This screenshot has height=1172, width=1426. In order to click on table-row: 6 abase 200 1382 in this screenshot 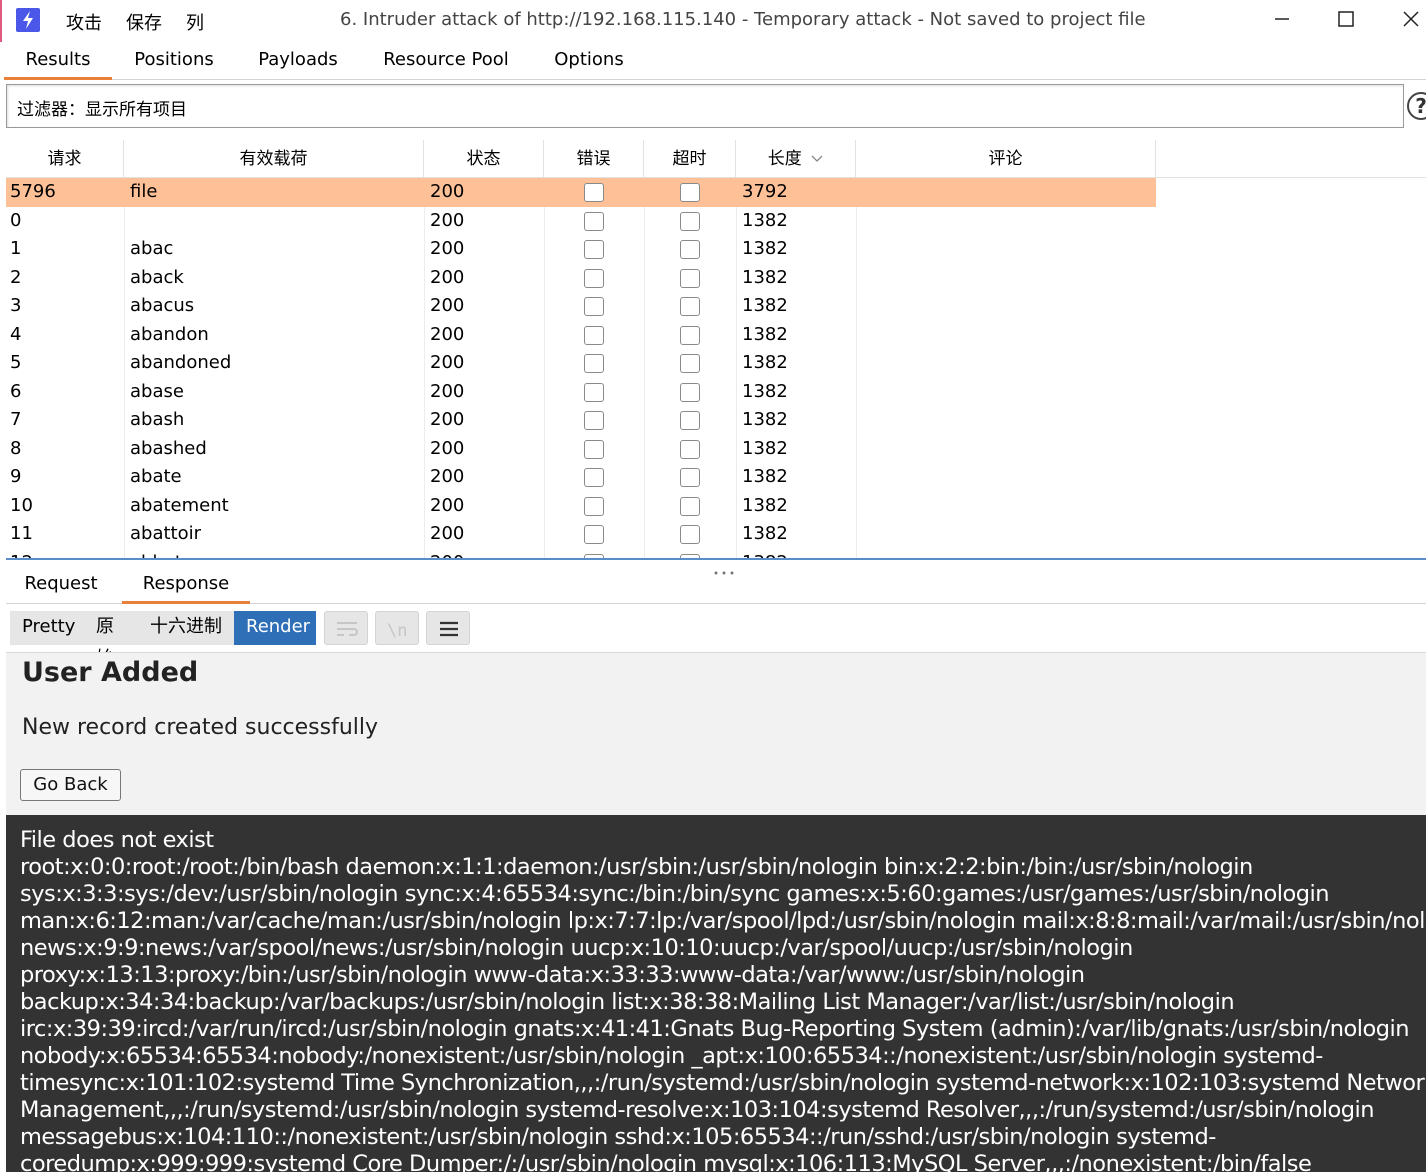, I will do `click(581, 392)`.